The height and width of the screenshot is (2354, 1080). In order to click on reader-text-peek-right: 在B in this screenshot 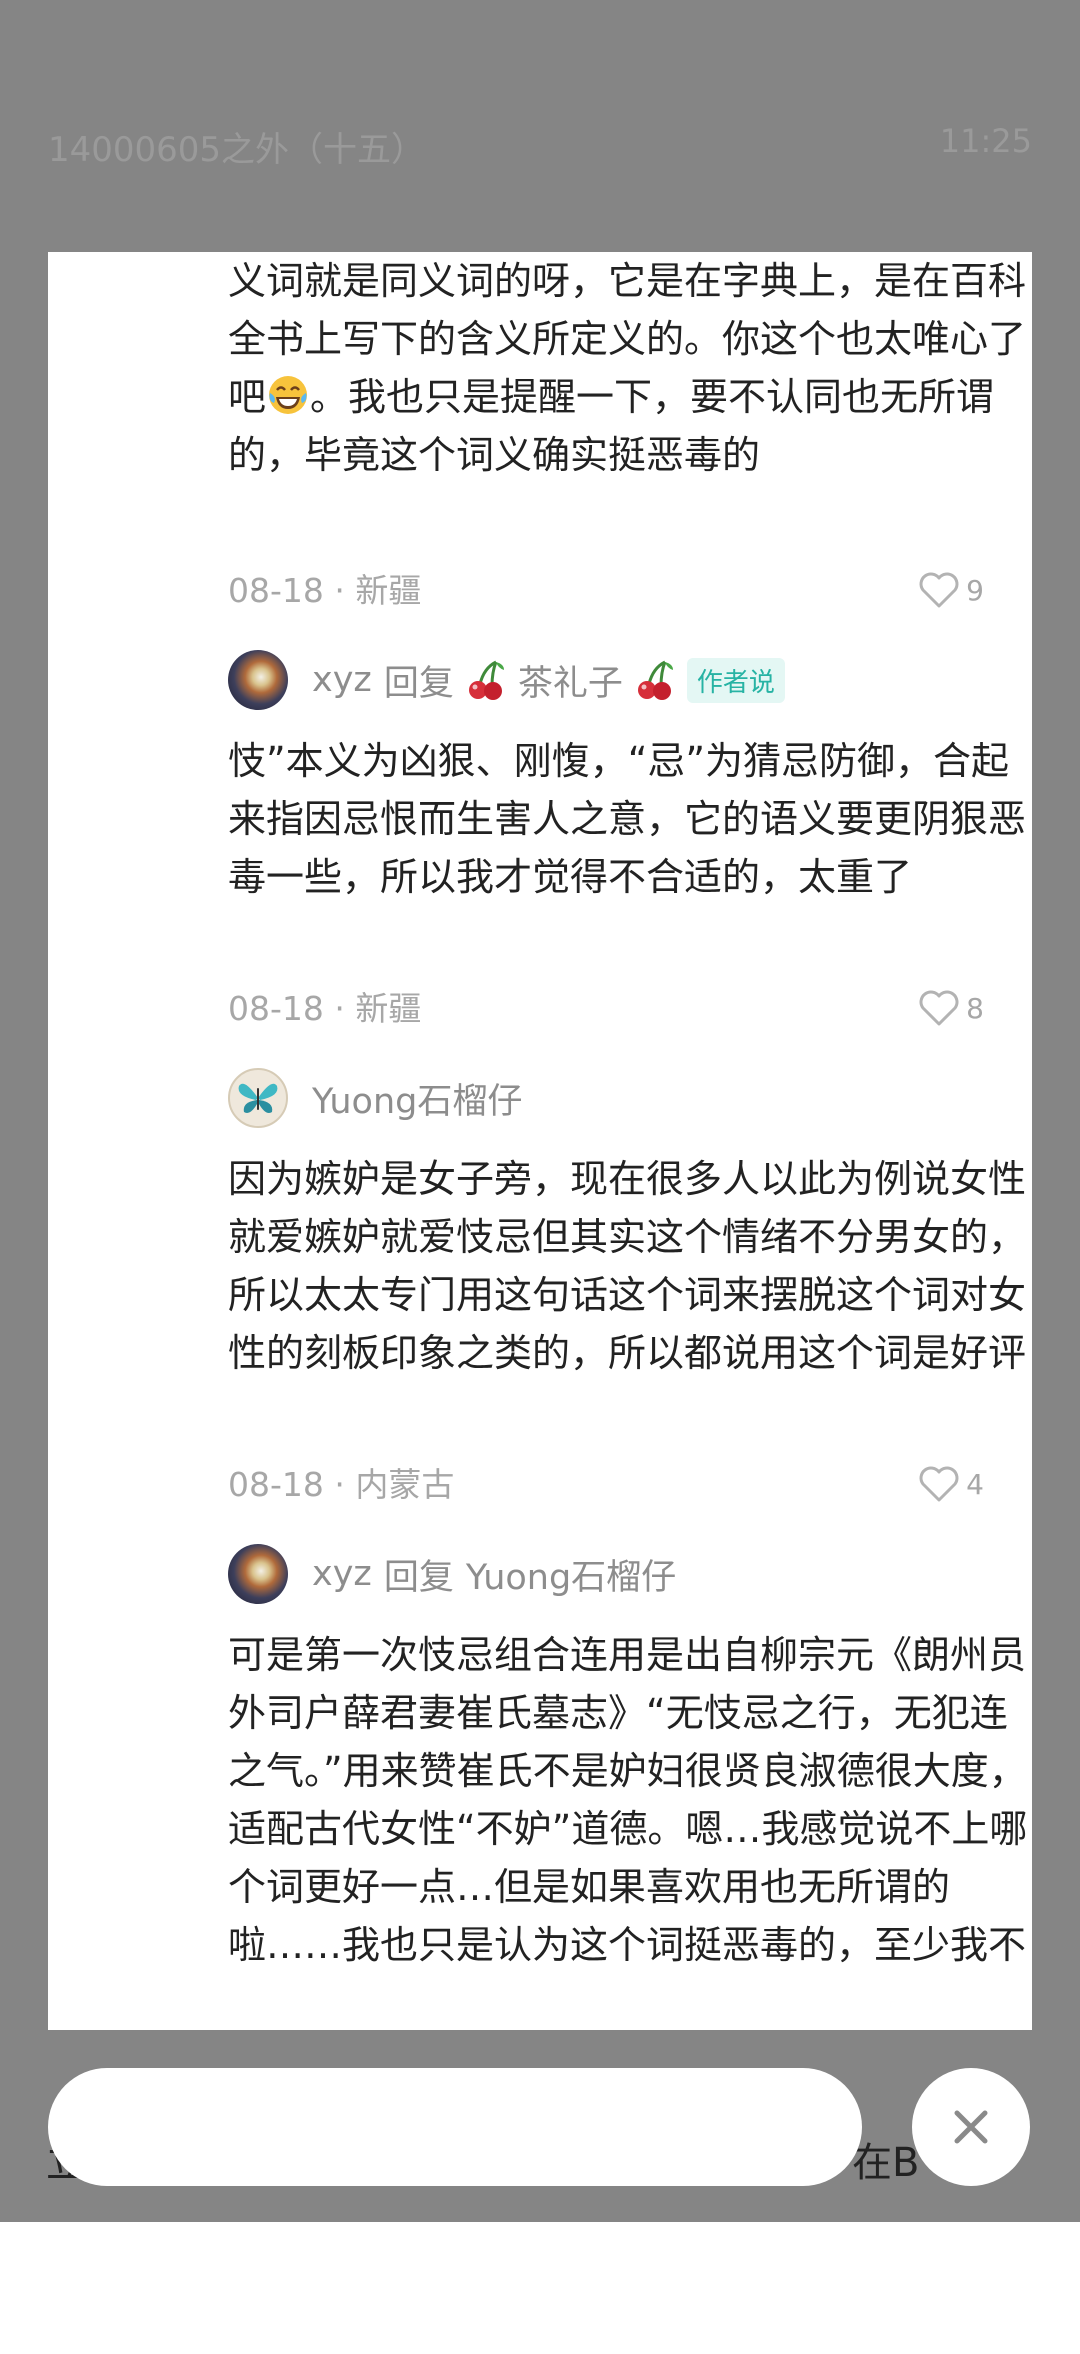, I will do `click(886, 2163)`.